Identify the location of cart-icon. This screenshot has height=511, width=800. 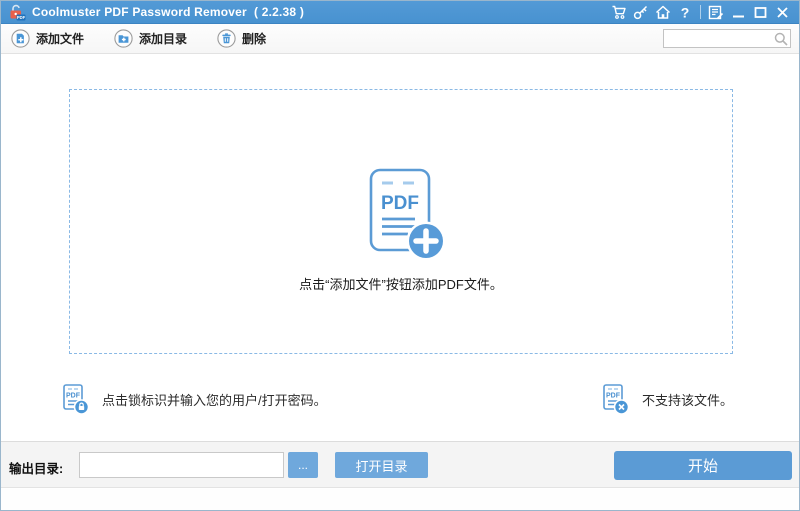
(619, 12).